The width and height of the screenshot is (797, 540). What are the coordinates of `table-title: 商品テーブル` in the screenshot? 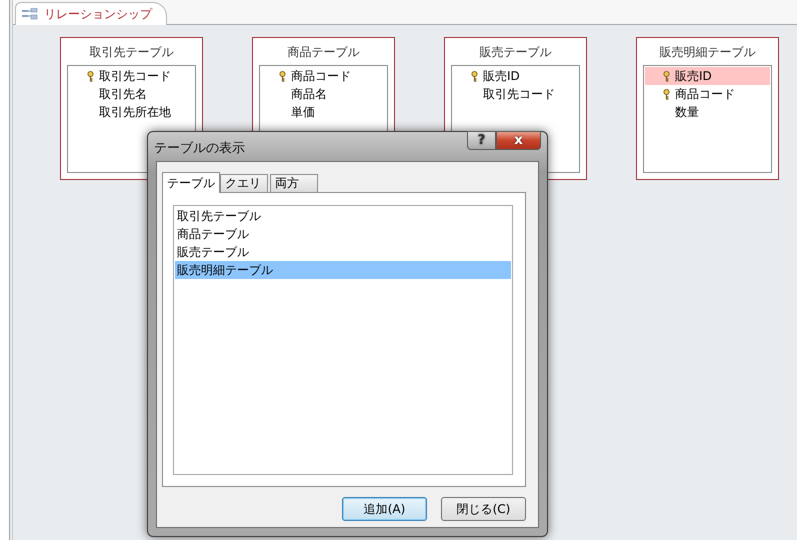 It's located at (324, 52).